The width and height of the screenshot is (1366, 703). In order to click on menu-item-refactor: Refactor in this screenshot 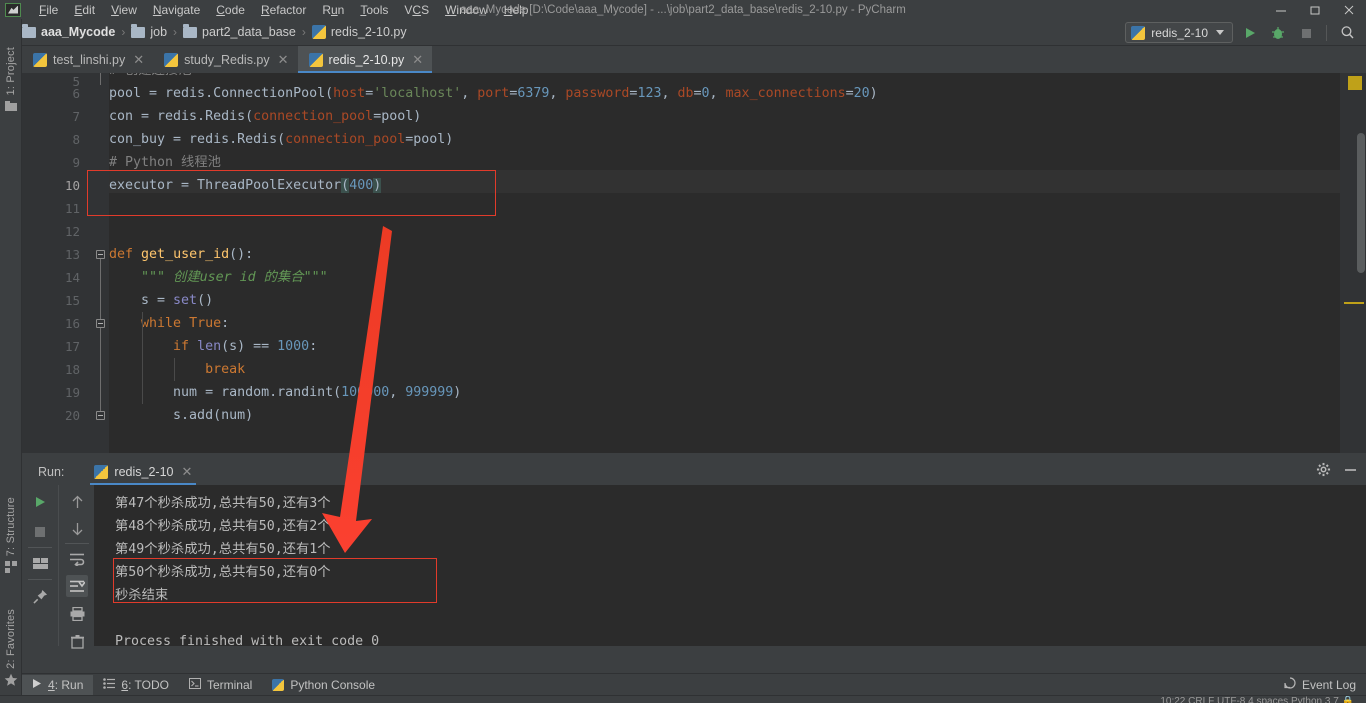, I will do `click(283, 10)`.